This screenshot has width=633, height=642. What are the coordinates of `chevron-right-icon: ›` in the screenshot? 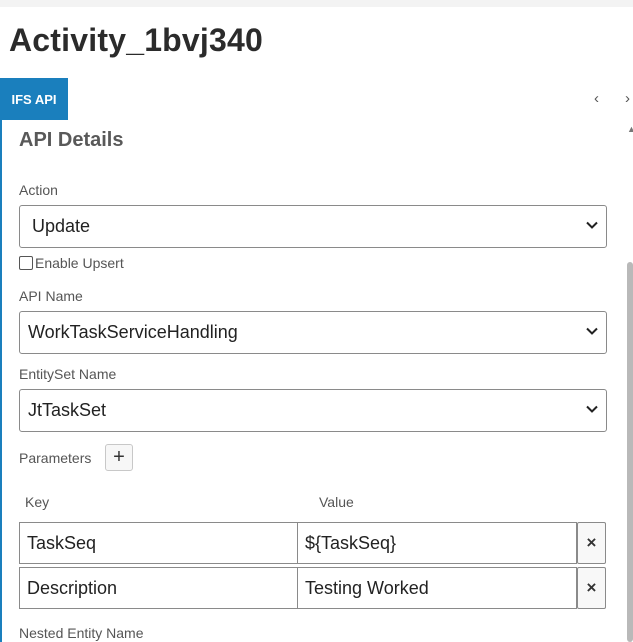 It's located at (627, 98).